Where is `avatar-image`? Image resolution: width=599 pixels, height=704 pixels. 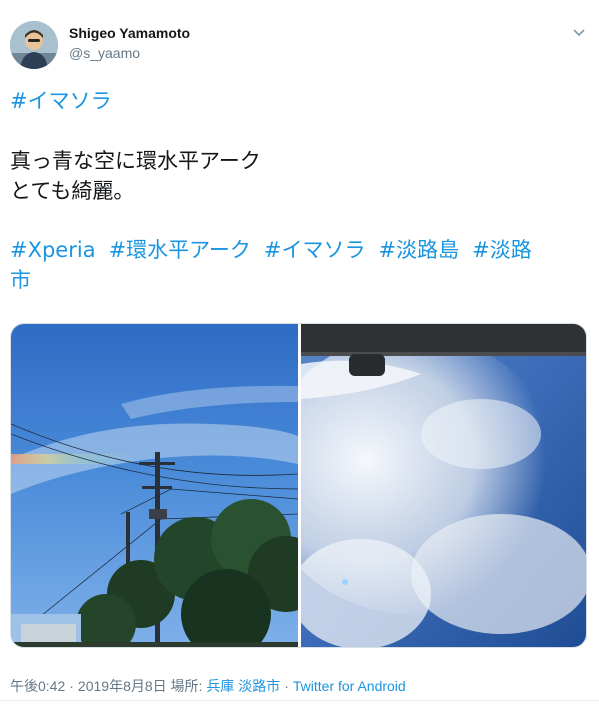
avatar-image is located at coordinates (34, 45).